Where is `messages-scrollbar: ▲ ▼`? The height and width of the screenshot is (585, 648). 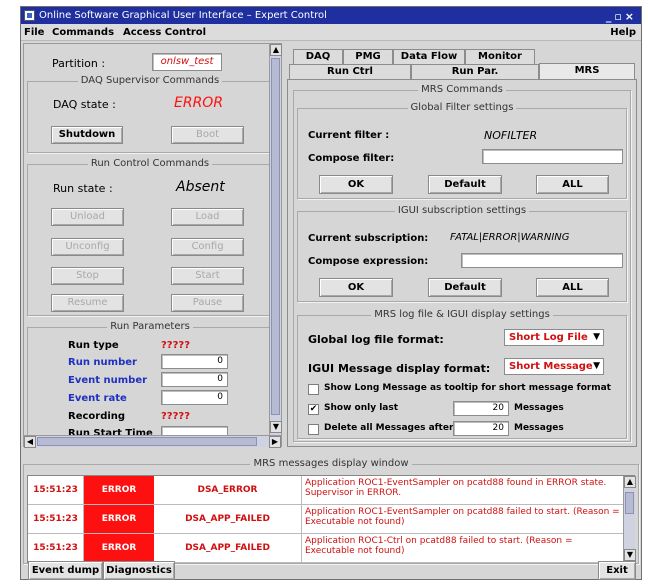 messages-scrollbar: ▲ ▼ is located at coordinates (629, 519).